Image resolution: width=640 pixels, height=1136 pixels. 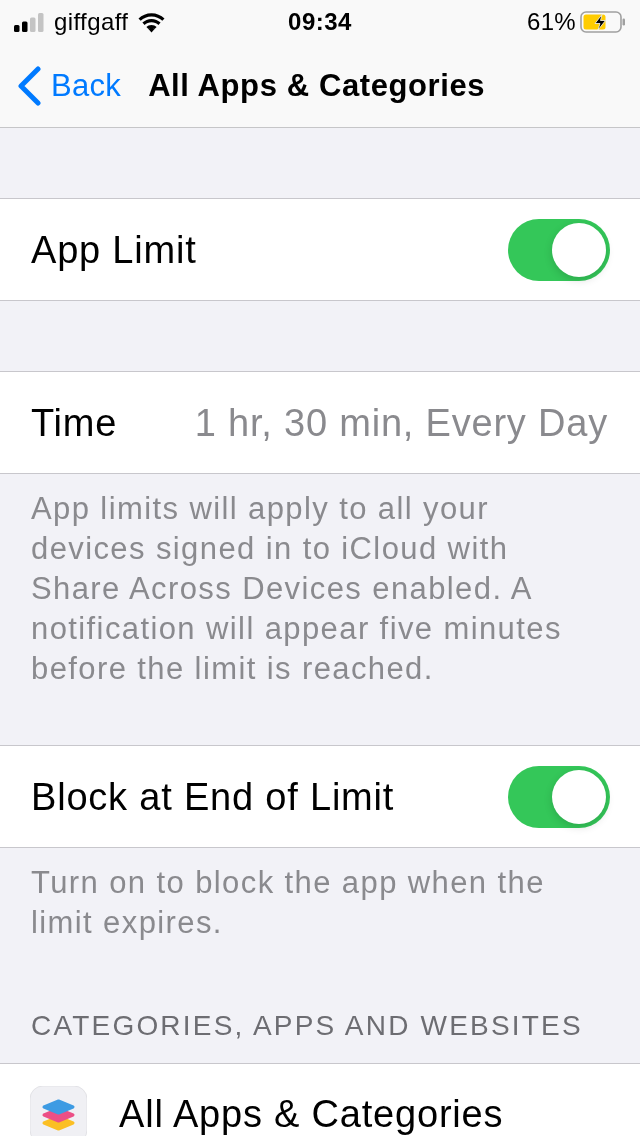 I want to click on settings-row: All Apps & Categories, so click(x=320, y=1099).